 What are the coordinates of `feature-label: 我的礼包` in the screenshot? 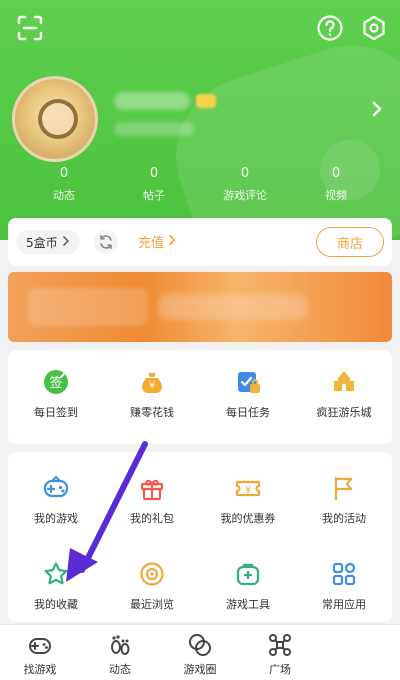 It's located at (152, 518).